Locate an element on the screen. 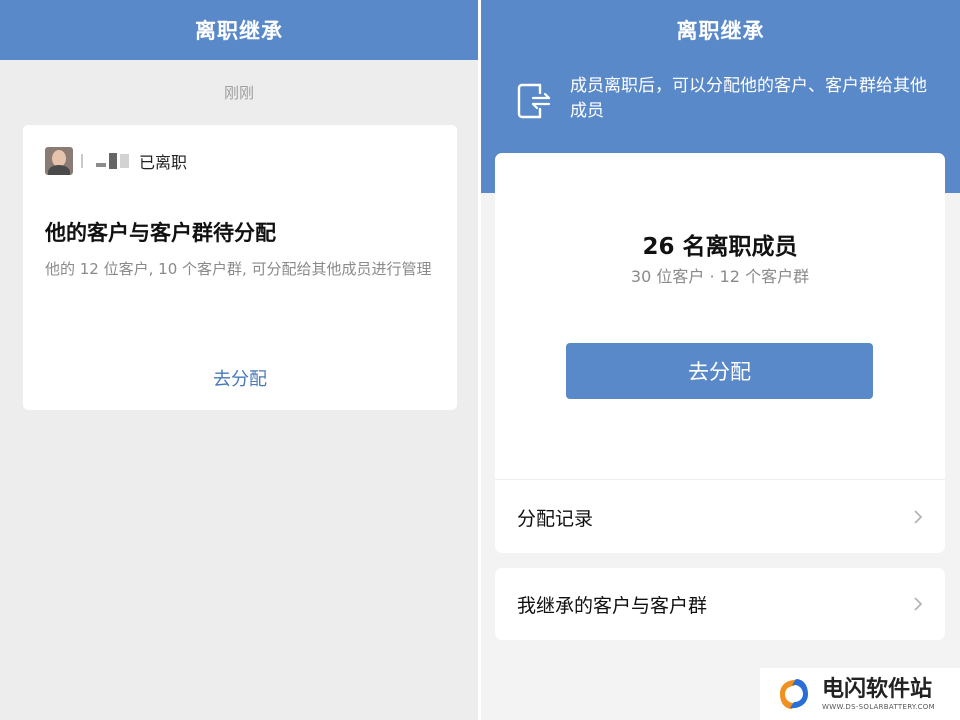 This screenshot has width=960, height=720. notification-title: 他的客户与客户群待分配 is located at coordinates (160, 233).